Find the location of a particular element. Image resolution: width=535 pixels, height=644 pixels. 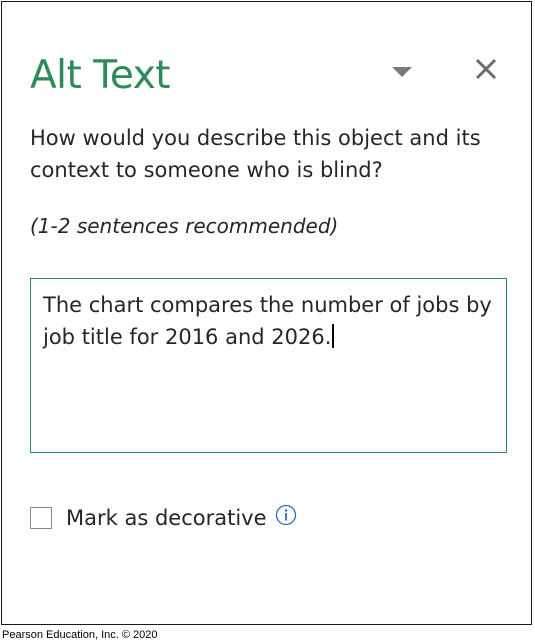

pane-title: Alt Text is located at coordinates (100, 75).